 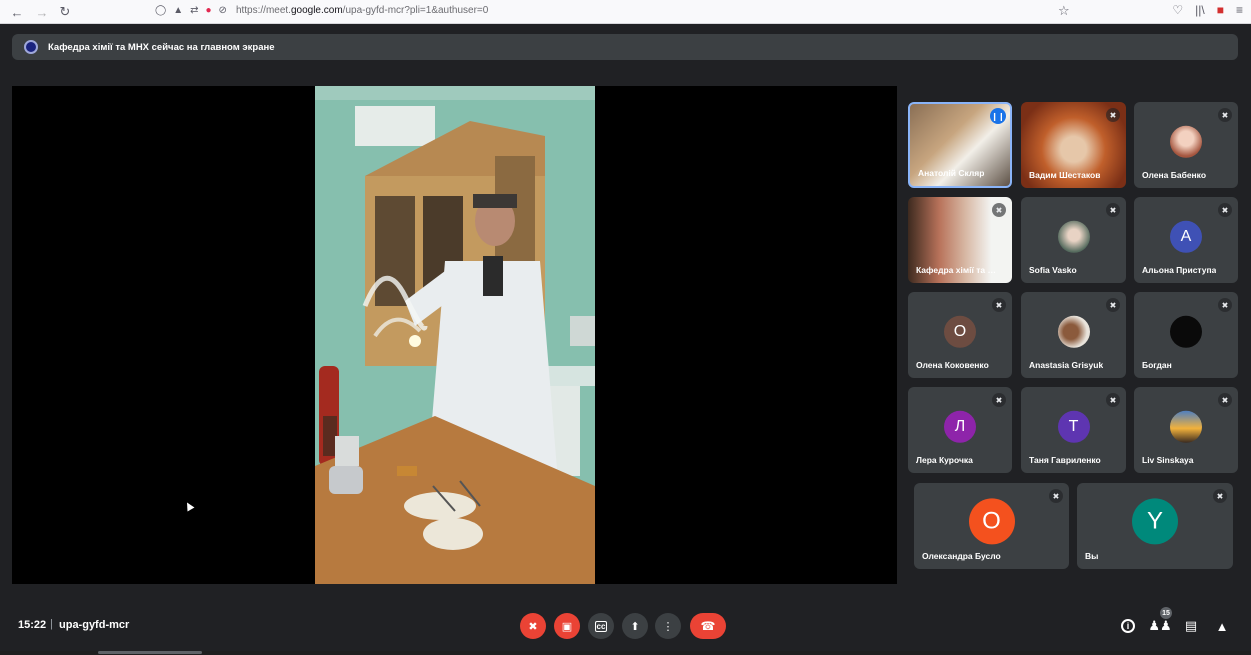 I want to click on participant-name: Таня Гавриленко, so click(x=1065, y=460).